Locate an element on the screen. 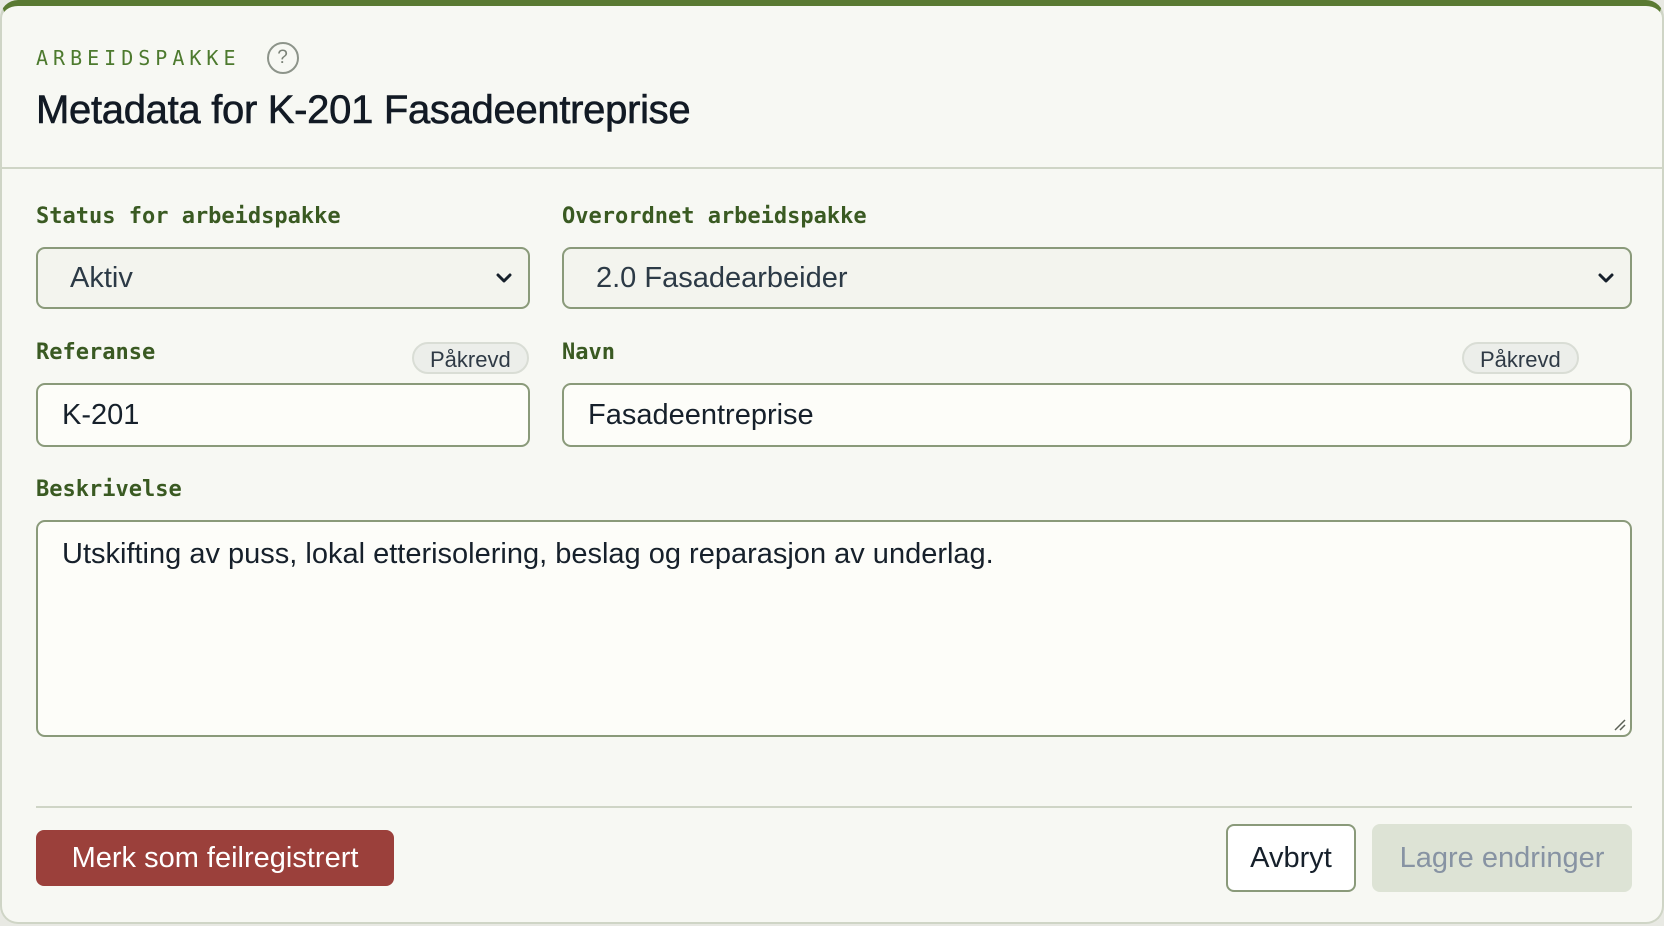 This screenshot has height=926, width=1664. footer-divider is located at coordinates (834, 807).